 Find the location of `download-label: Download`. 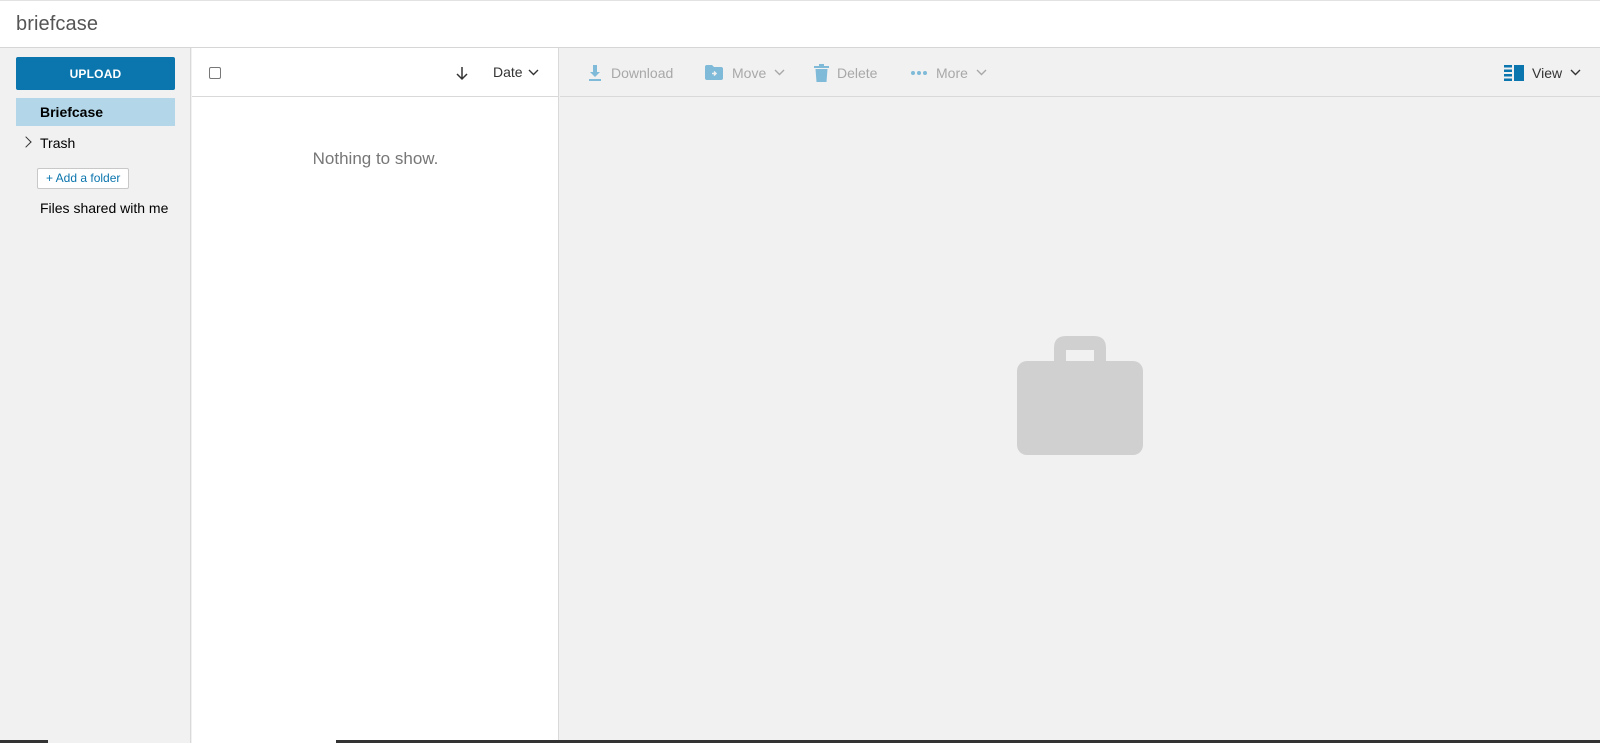

download-label: Download is located at coordinates (642, 72).